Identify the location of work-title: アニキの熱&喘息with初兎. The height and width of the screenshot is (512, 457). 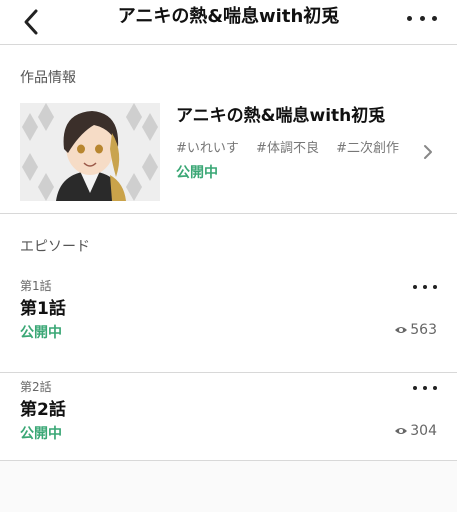
(281, 116).